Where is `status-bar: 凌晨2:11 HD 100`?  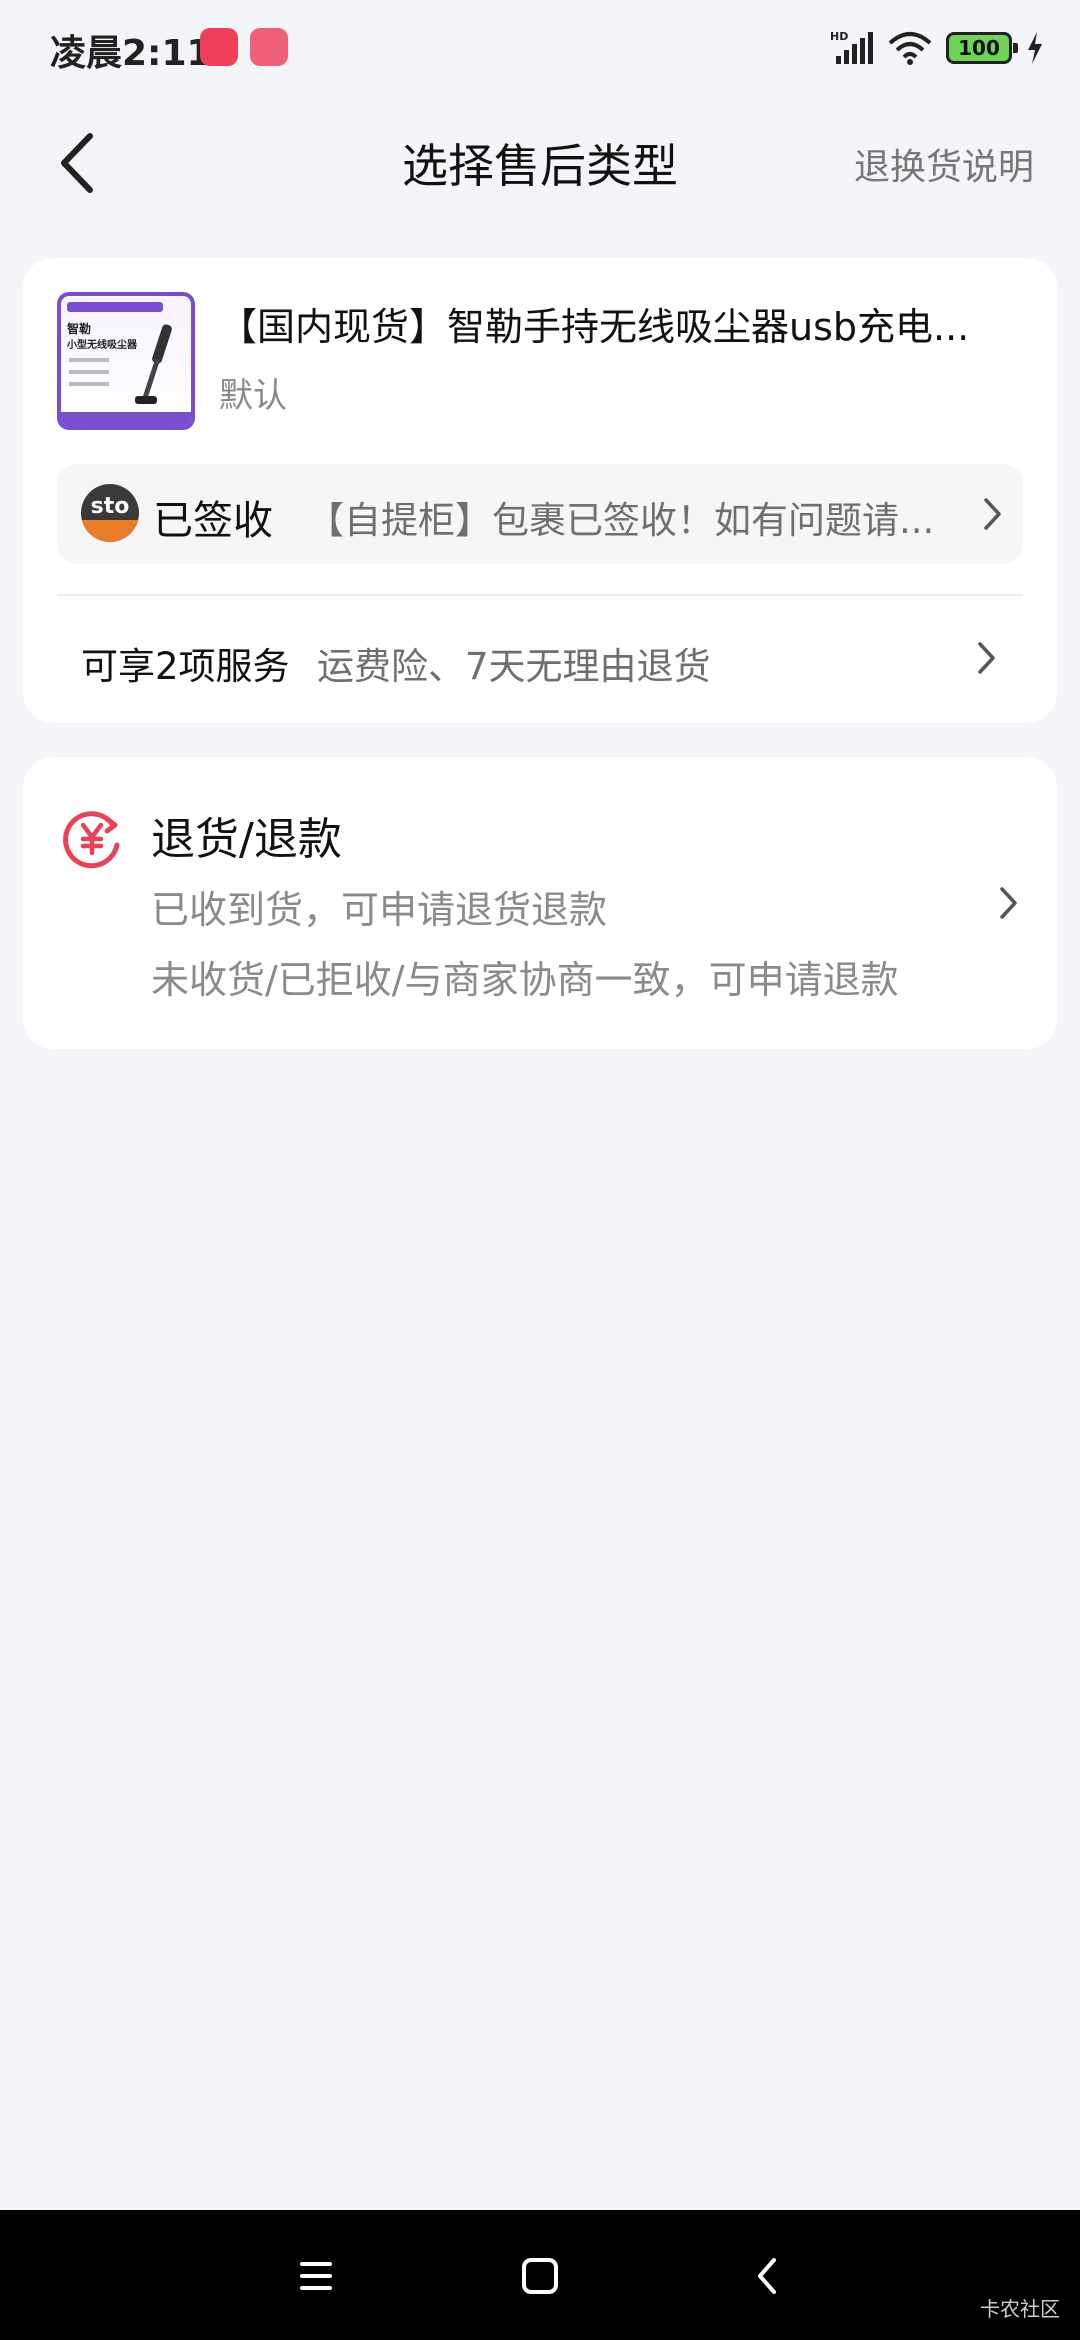
status-bar: 凌晨2:11 HD 100 is located at coordinates (540, 48).